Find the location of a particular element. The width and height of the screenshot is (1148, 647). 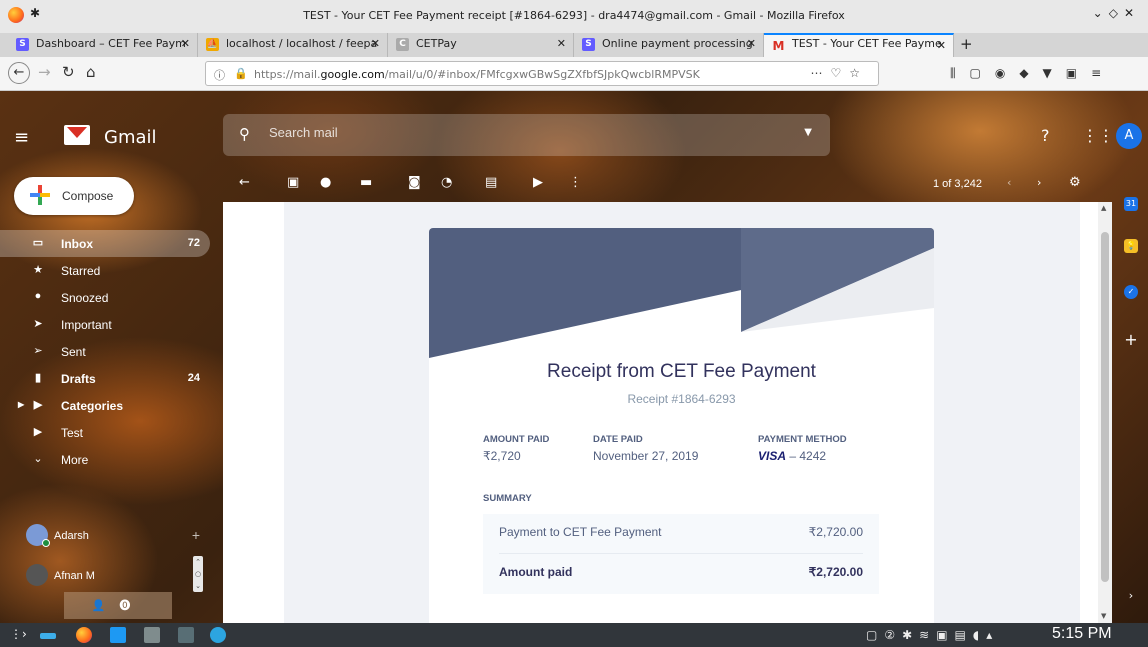

home-button: ⌂ is located at coordinates (91, 72).